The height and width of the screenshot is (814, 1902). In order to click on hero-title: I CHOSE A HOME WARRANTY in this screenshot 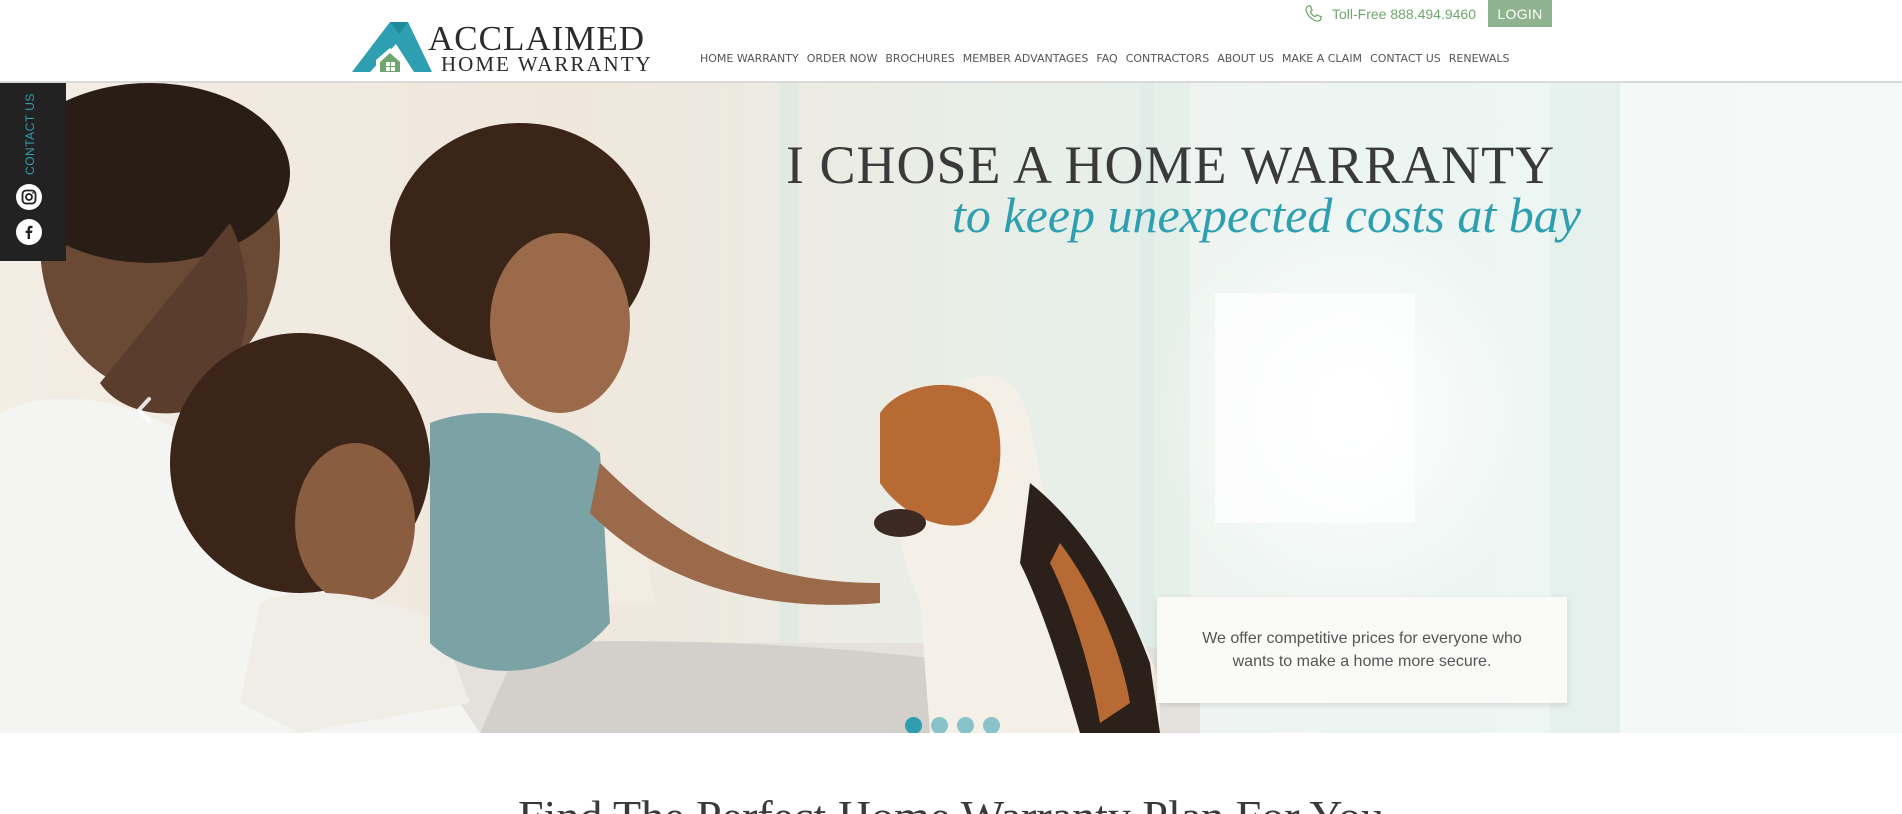, I will do `click(1171, 165)`.